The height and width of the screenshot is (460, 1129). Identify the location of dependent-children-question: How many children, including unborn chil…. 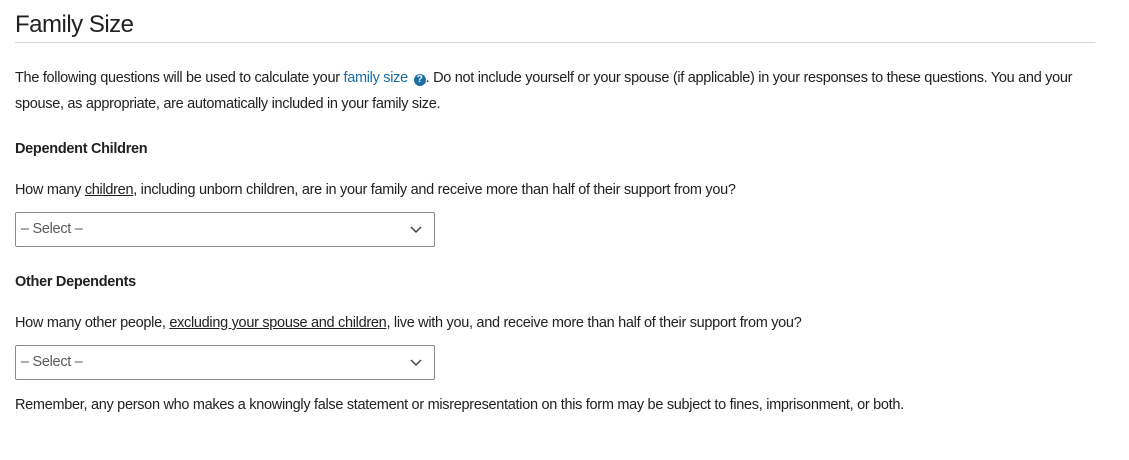
(375, 190).